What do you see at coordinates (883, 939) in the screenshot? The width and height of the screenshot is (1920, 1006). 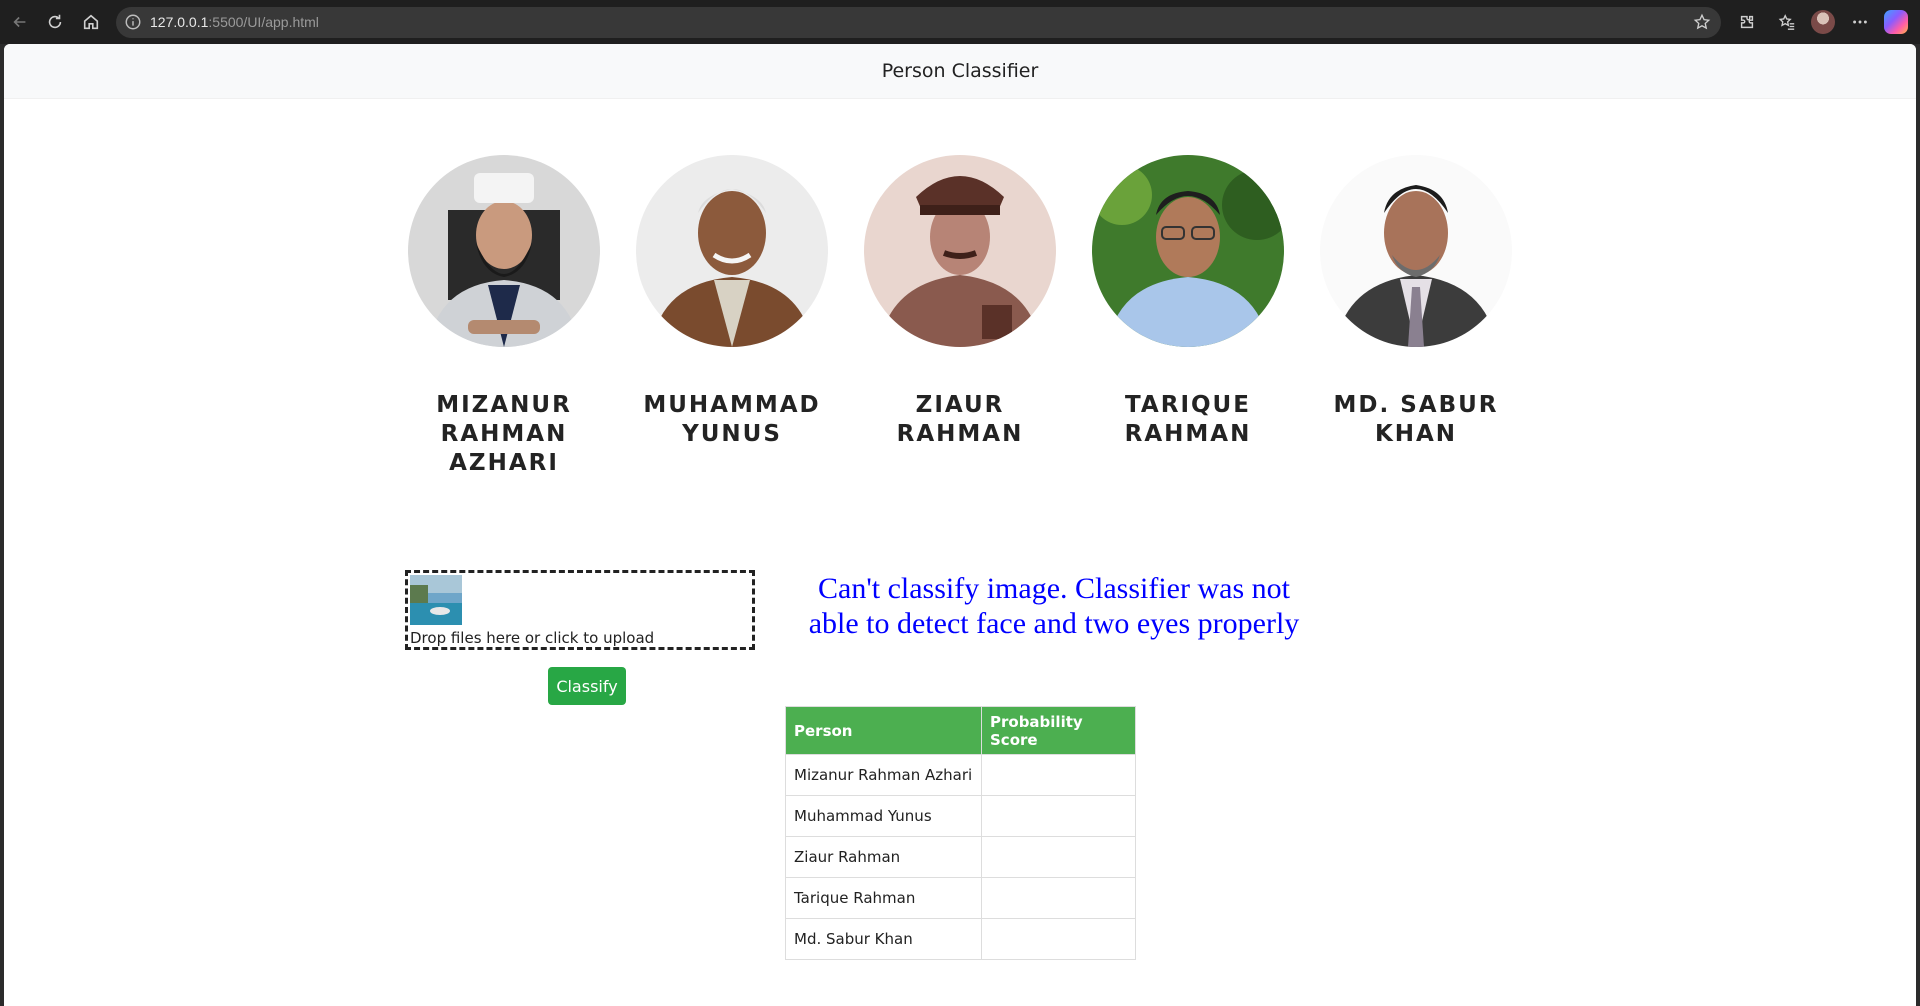 I see `person-cell: Md. Sabur Khan` at bounding box center [883, 939].